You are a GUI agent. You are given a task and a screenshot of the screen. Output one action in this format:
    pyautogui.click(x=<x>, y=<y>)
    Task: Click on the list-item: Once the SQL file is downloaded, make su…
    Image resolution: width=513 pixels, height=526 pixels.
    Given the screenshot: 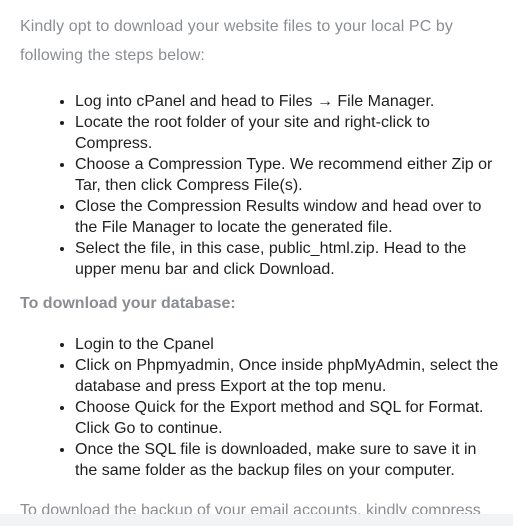 What is the action you would take?
    pyautogui.click(x=288, y=460)
    